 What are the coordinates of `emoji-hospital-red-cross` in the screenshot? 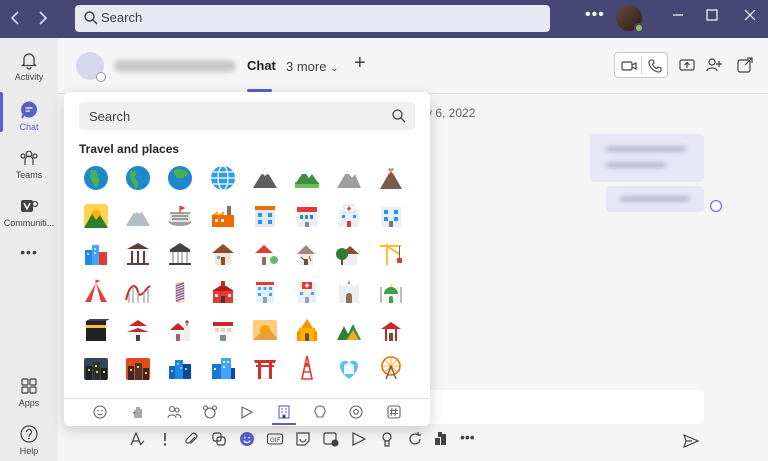 It's located at (307, 292).